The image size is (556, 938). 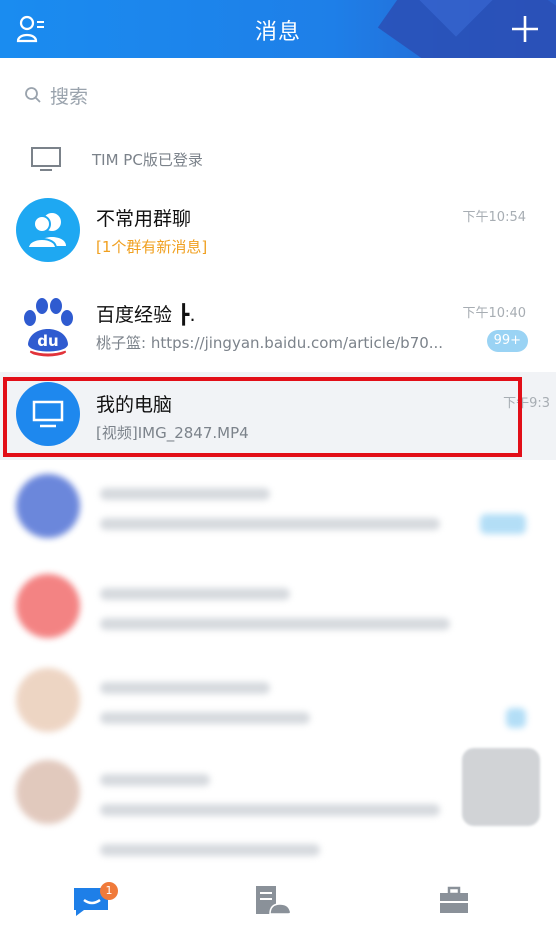 What do you see at coordinates (456, 901) in the screenshot?
I see `workspace-tab-icon` at bounding box center [456, 901].